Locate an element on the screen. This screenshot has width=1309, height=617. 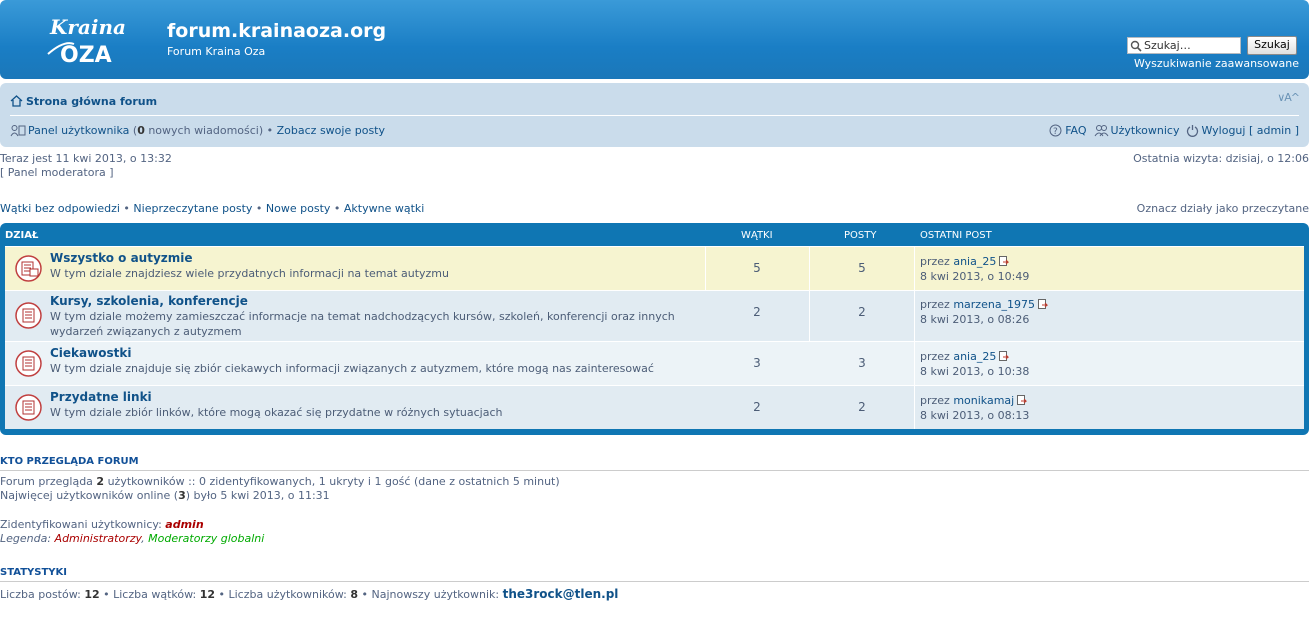
last-post: przez ania_25 8 kwi 2013, o 10:49 is located at coordinates (974, 269).